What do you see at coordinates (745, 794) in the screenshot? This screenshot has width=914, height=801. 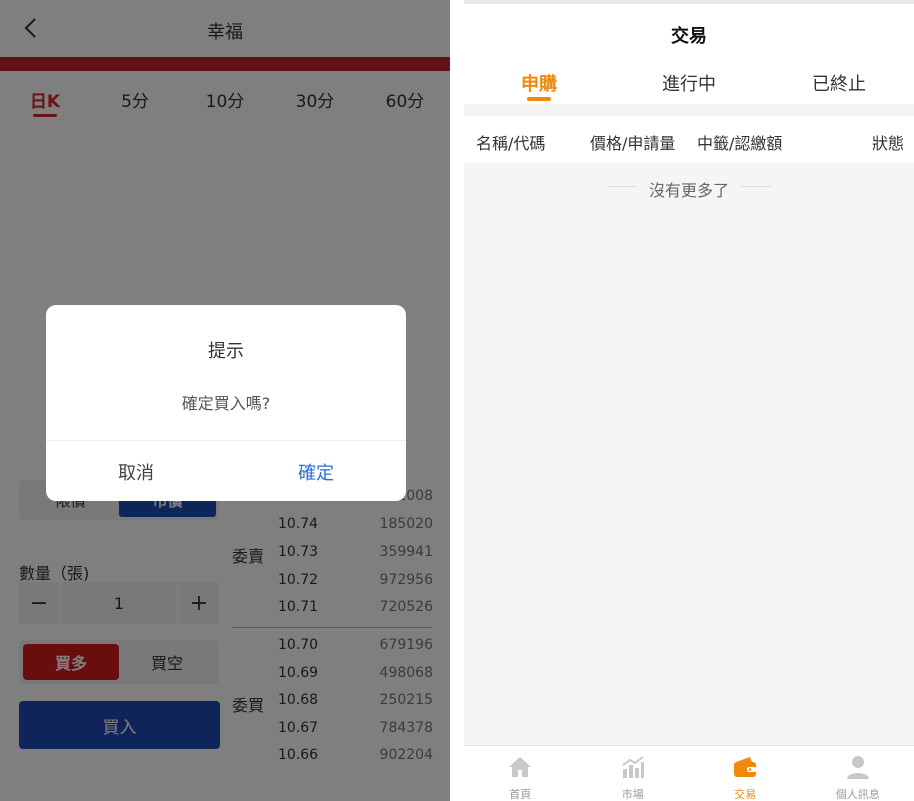 I see `nav-label: 交易` at bounding box center [745, 794].